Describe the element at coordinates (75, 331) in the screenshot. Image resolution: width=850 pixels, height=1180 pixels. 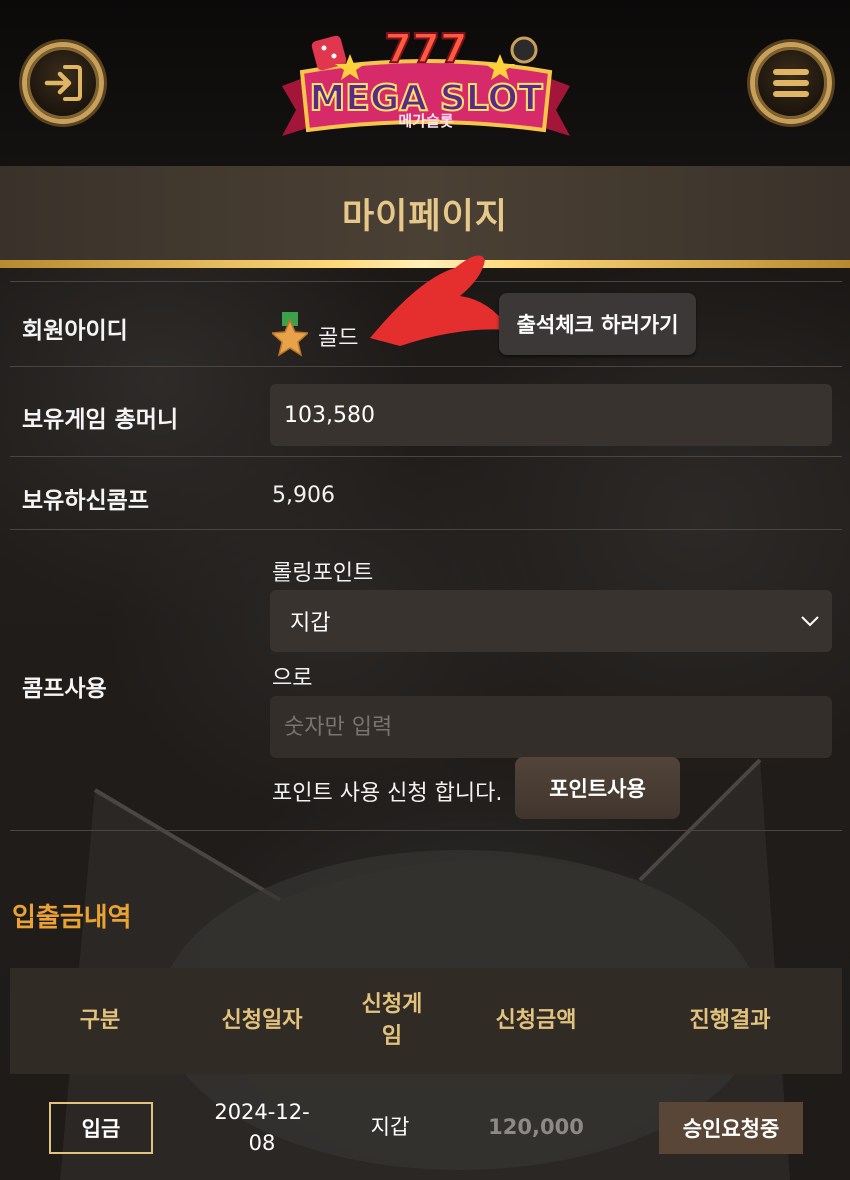
I see `member-id-label: 회원아이디` at that location.